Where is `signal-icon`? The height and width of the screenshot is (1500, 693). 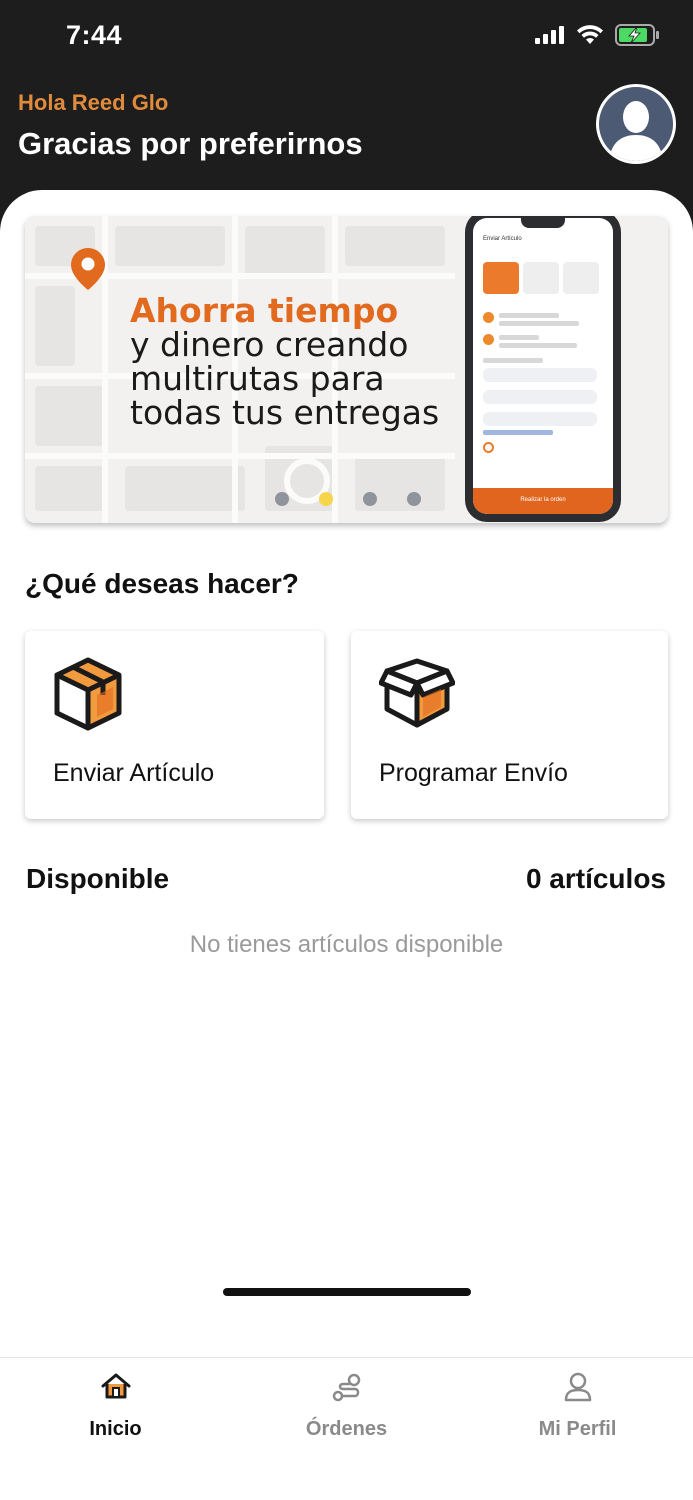
signal-icon is located at coordinates (549, 35).